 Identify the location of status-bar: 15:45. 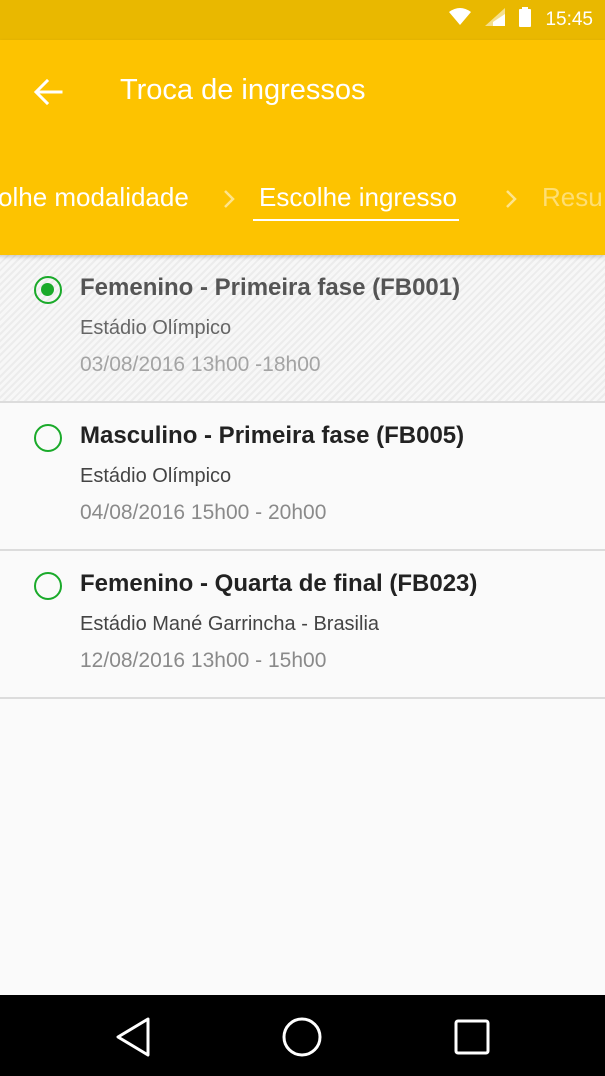
(302, 20).